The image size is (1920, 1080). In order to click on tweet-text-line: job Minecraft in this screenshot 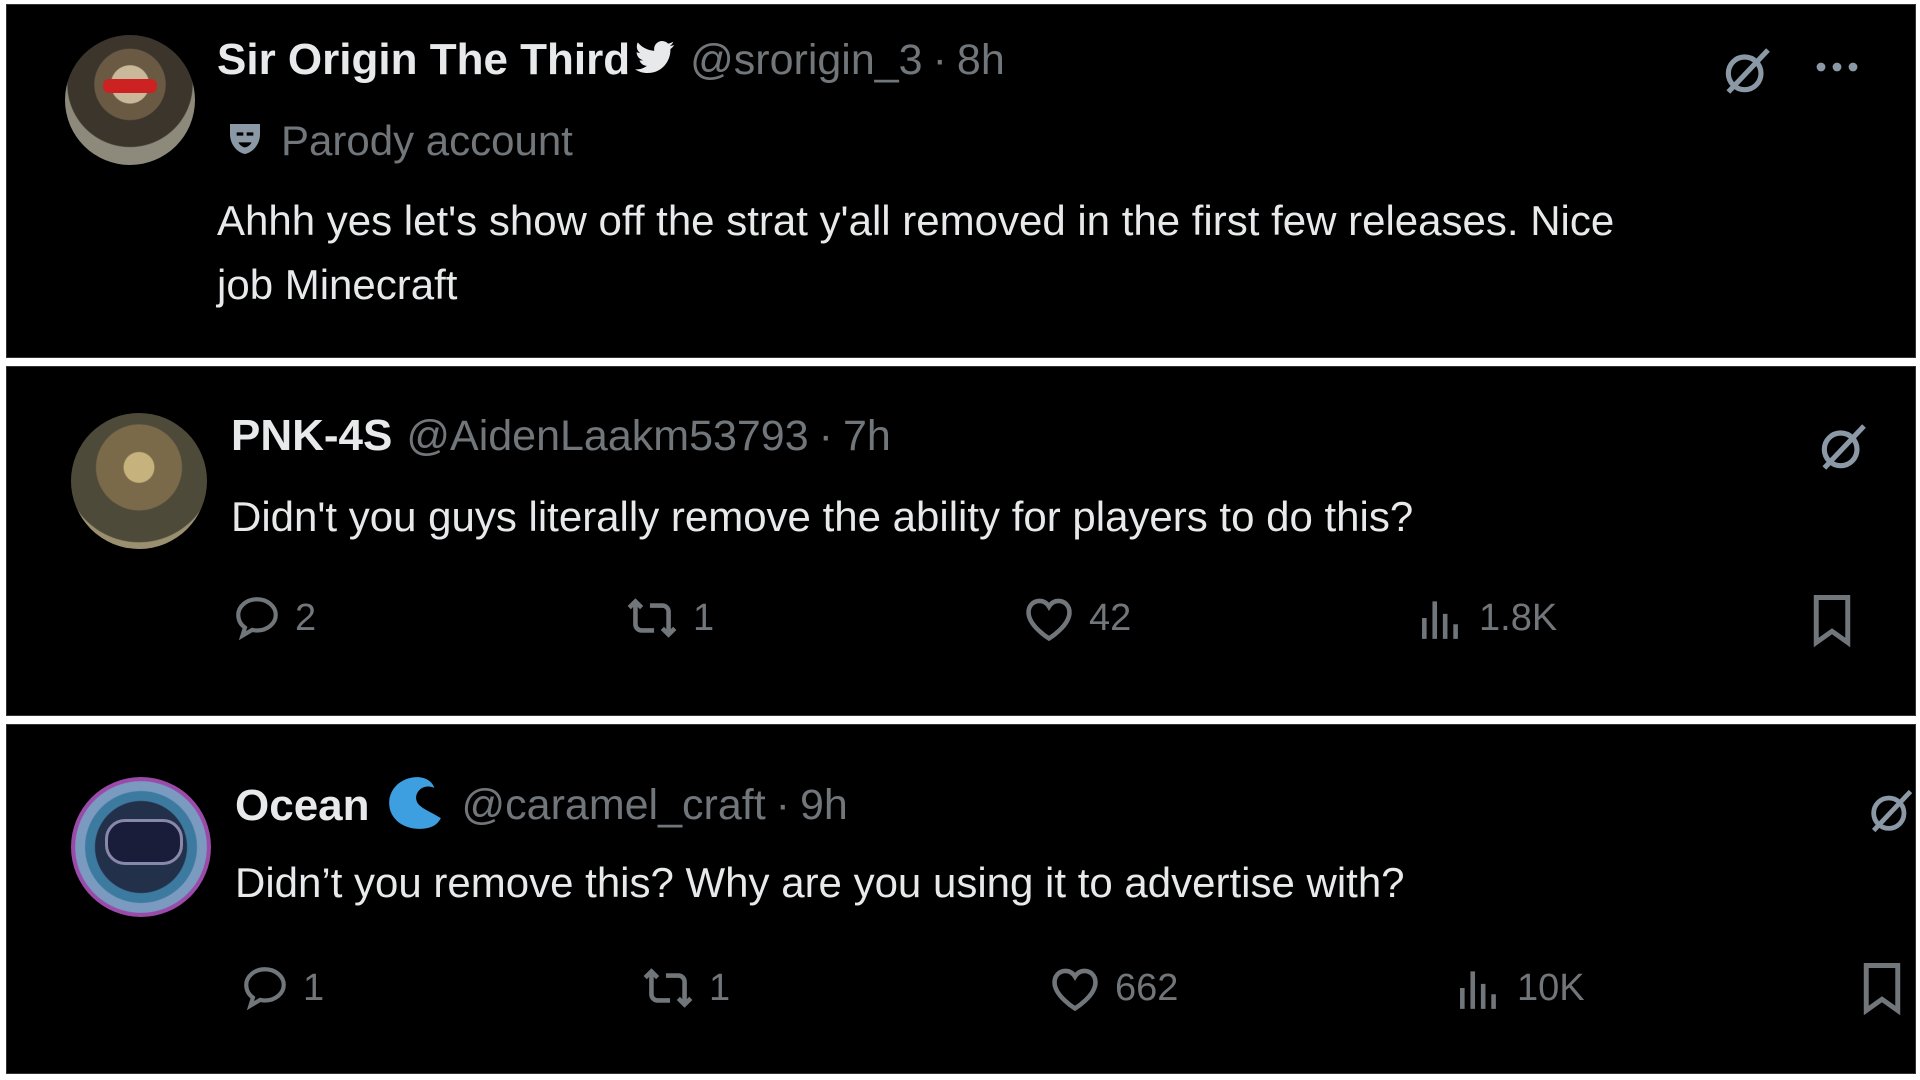, I will do `click(337, 284)`.